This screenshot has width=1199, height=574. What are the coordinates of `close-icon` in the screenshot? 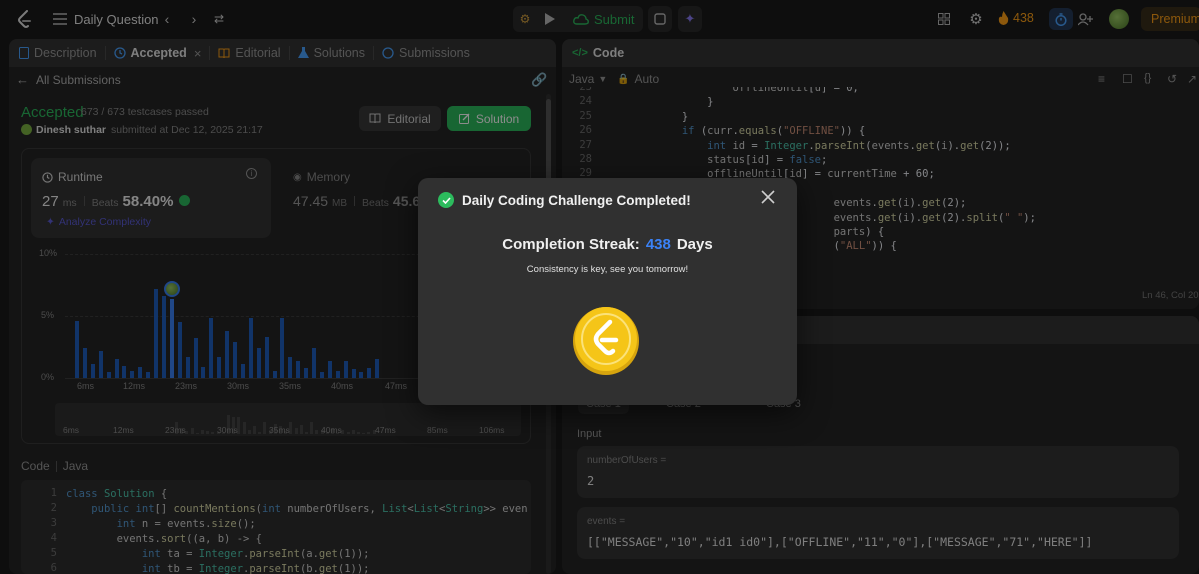 It's located at (770, 199).